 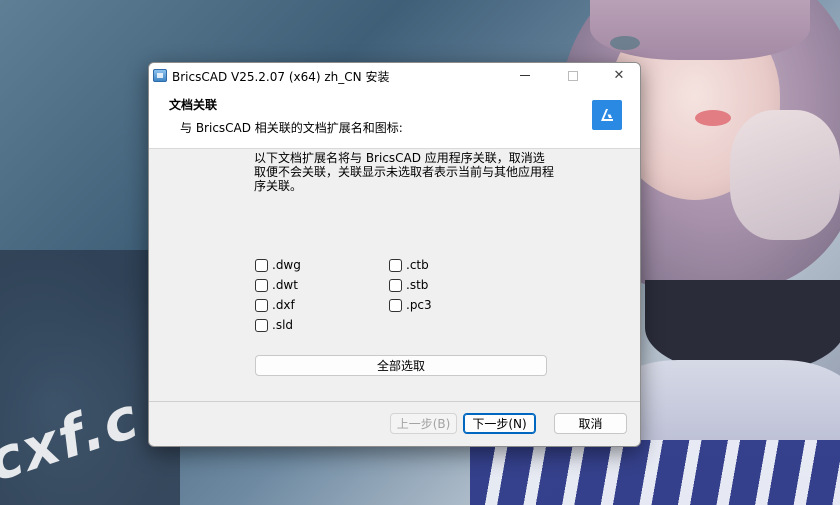 I want to click on wallpaper-collar, so click(x=655, y=472).